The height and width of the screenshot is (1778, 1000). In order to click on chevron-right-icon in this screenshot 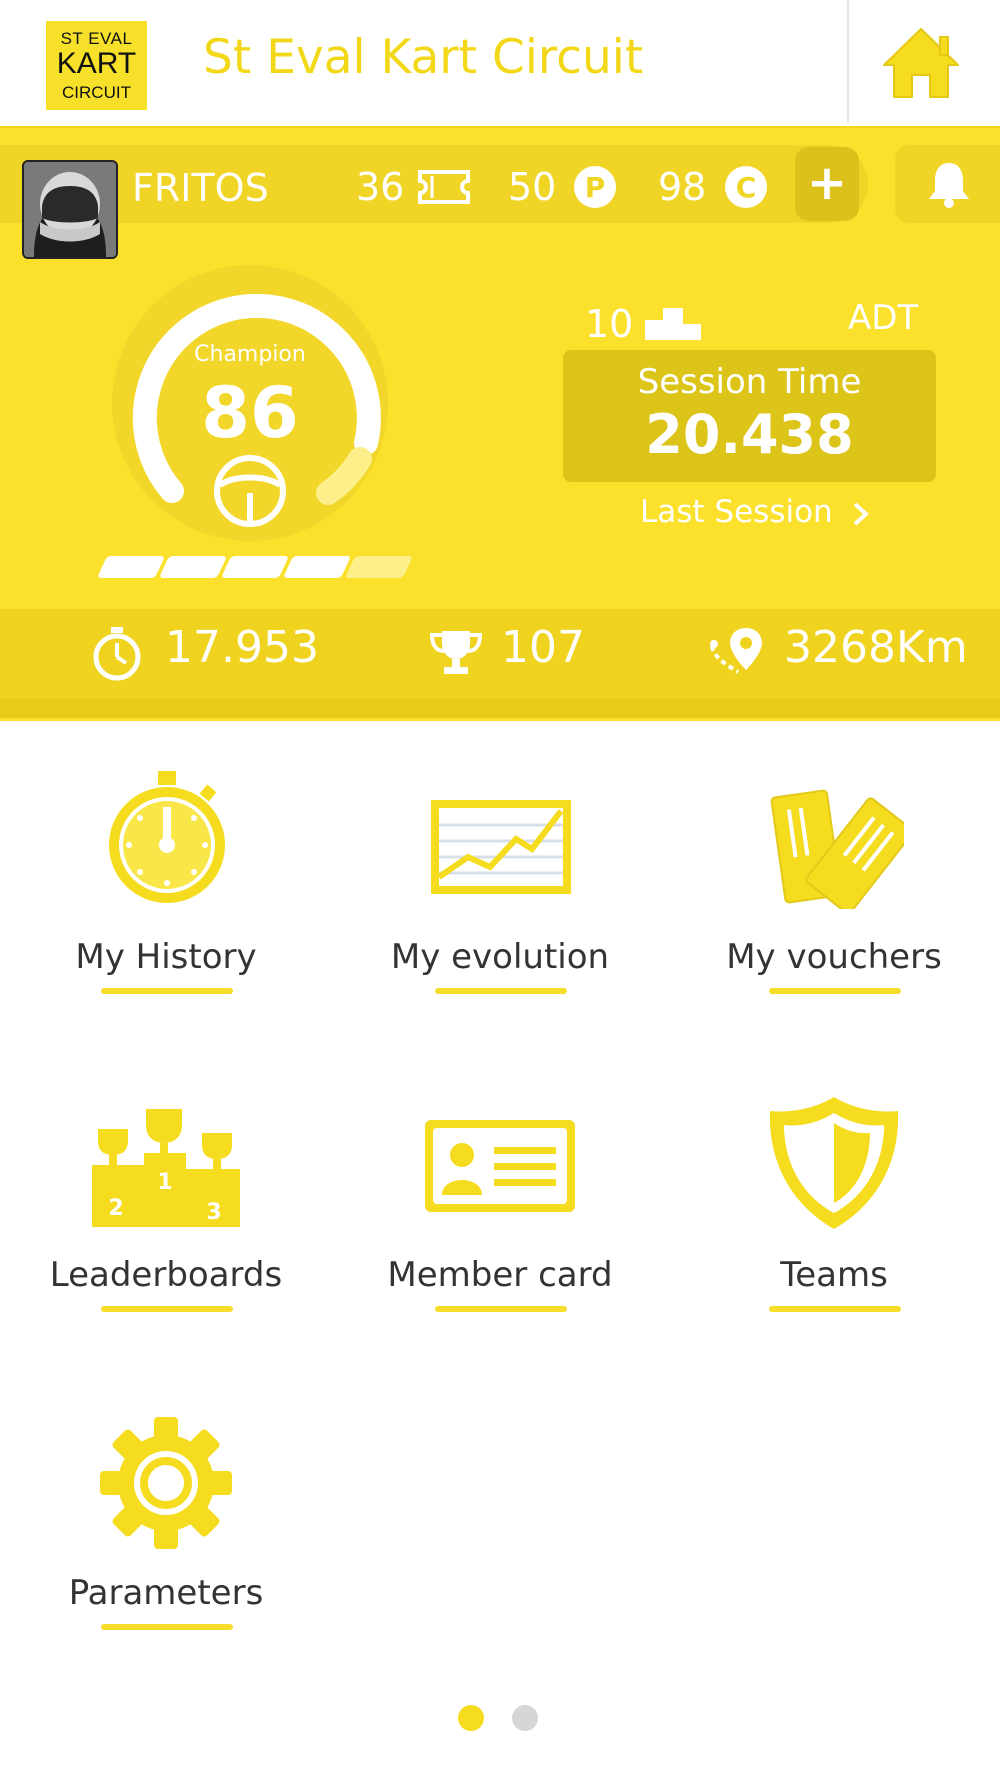, I will do `click(861, 513)`.